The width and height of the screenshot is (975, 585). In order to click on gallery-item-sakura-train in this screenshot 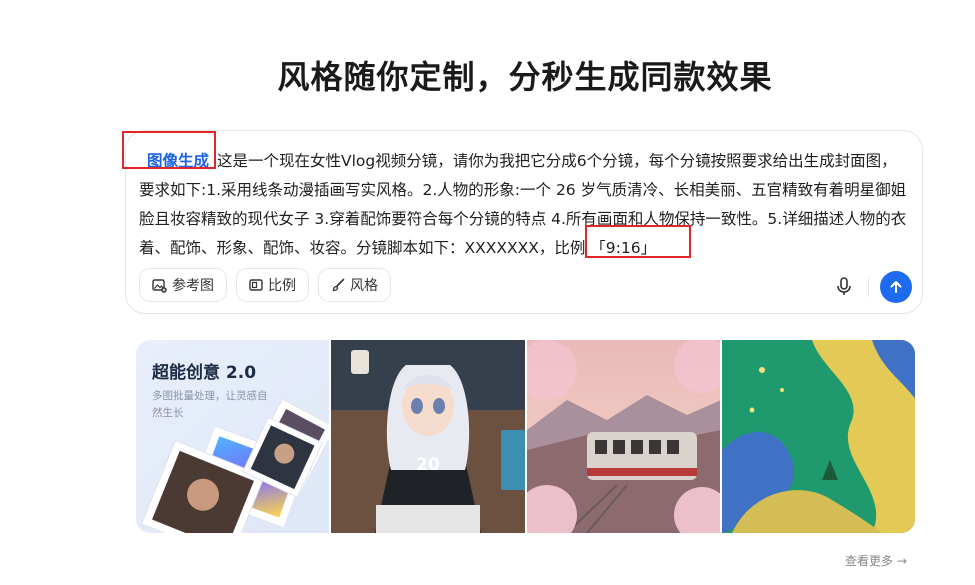, I will do `click(623, 436)`.